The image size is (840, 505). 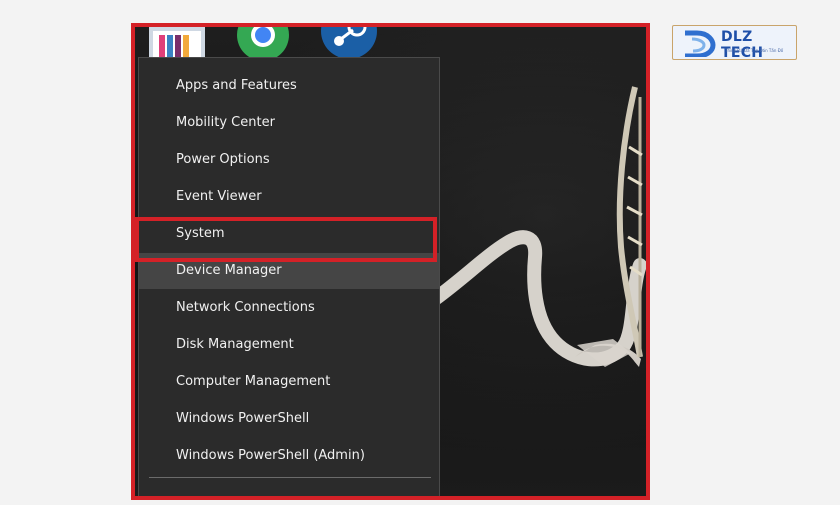 I want to click on dlz-tech-logo: DLZ TECH Think Đà Đâ Tạp Đán Tấn Đố, so click(x=734, y=43).